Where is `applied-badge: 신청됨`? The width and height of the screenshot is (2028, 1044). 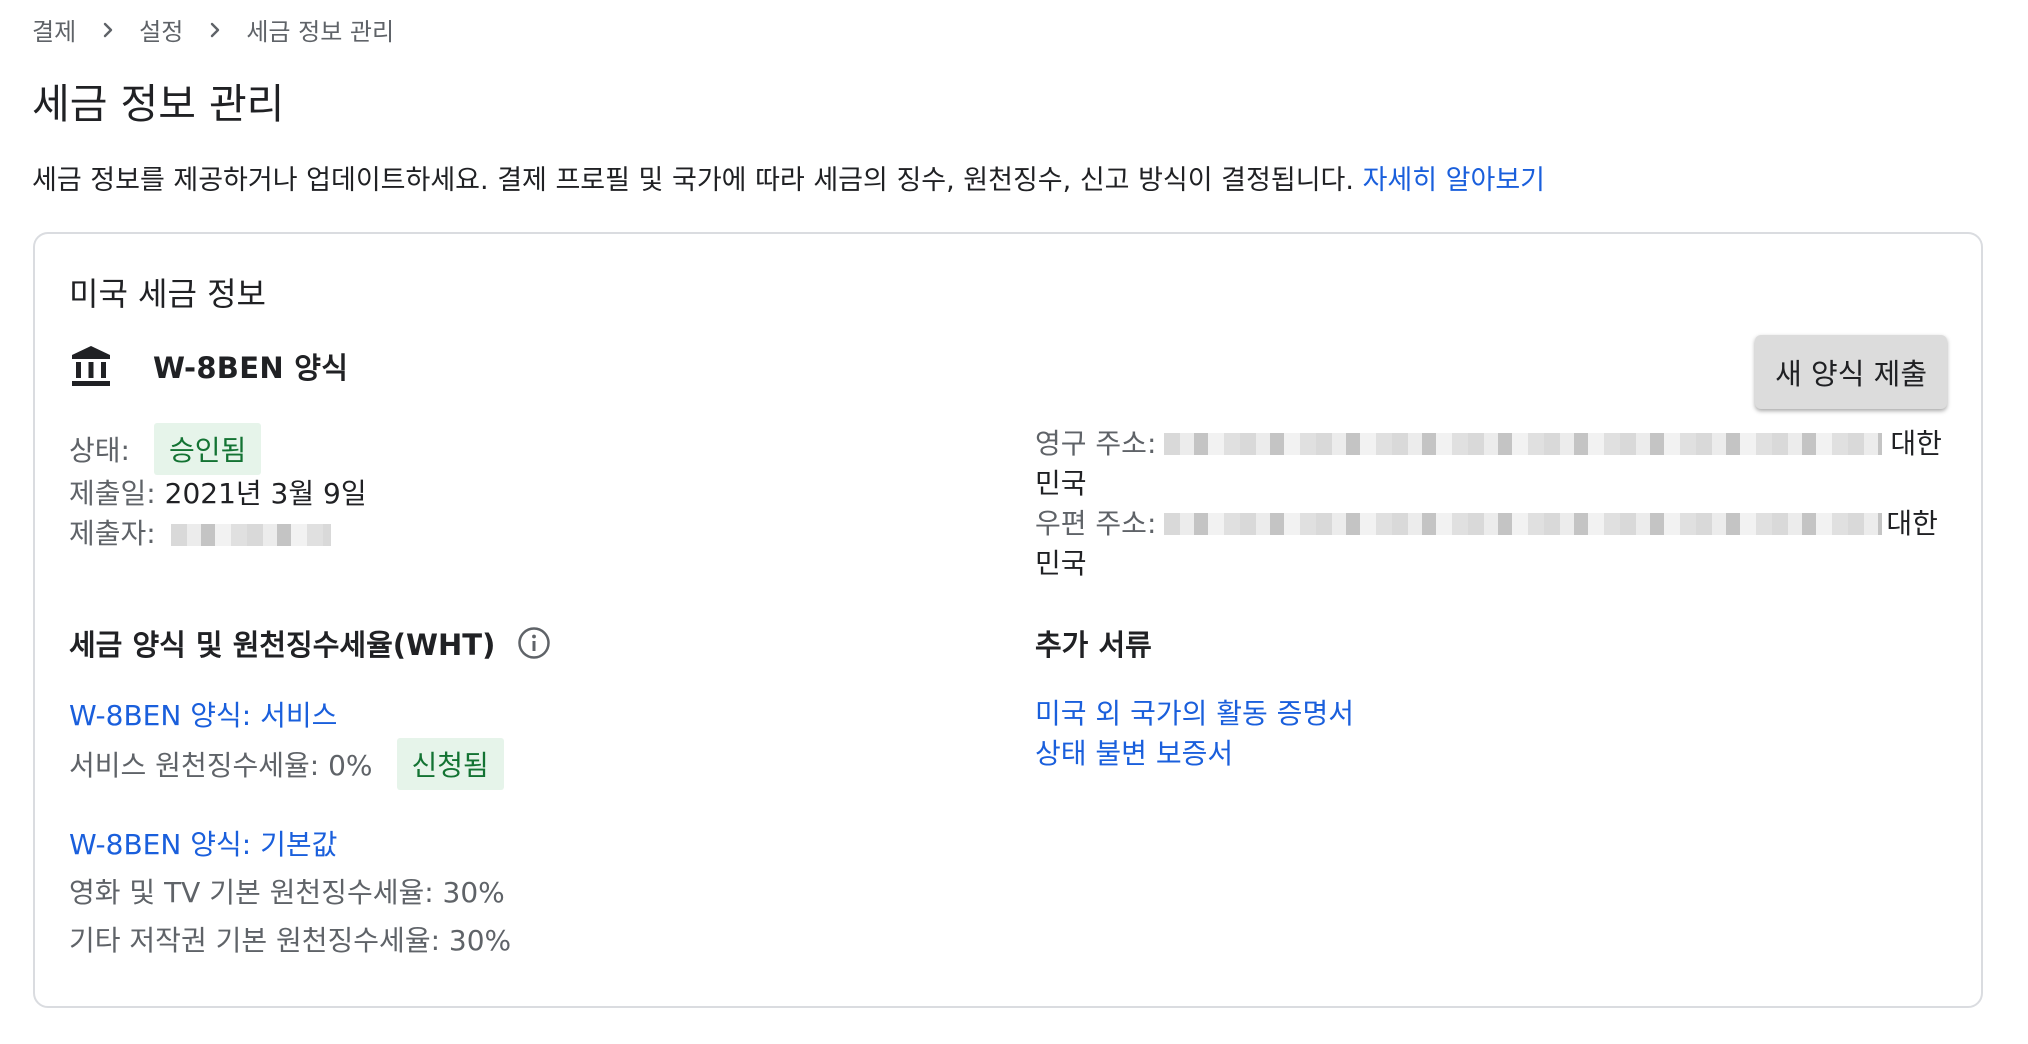
applied-badge: 신청됨 is located at coordinates (450, 764).